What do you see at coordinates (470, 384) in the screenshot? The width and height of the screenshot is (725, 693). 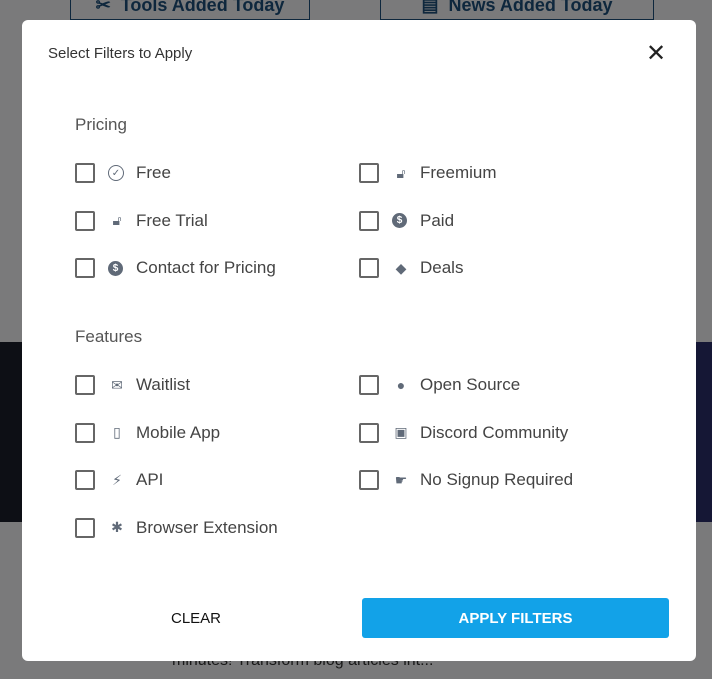 I see `filter-option-label: Open Source` at bounding box center [470, 384].